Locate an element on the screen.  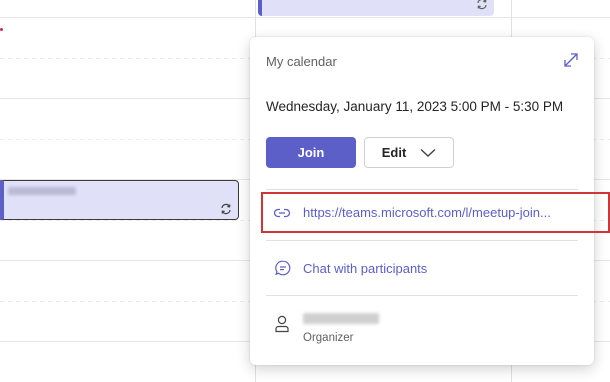
calendar-event-selected is located at coordinates (119, 200).